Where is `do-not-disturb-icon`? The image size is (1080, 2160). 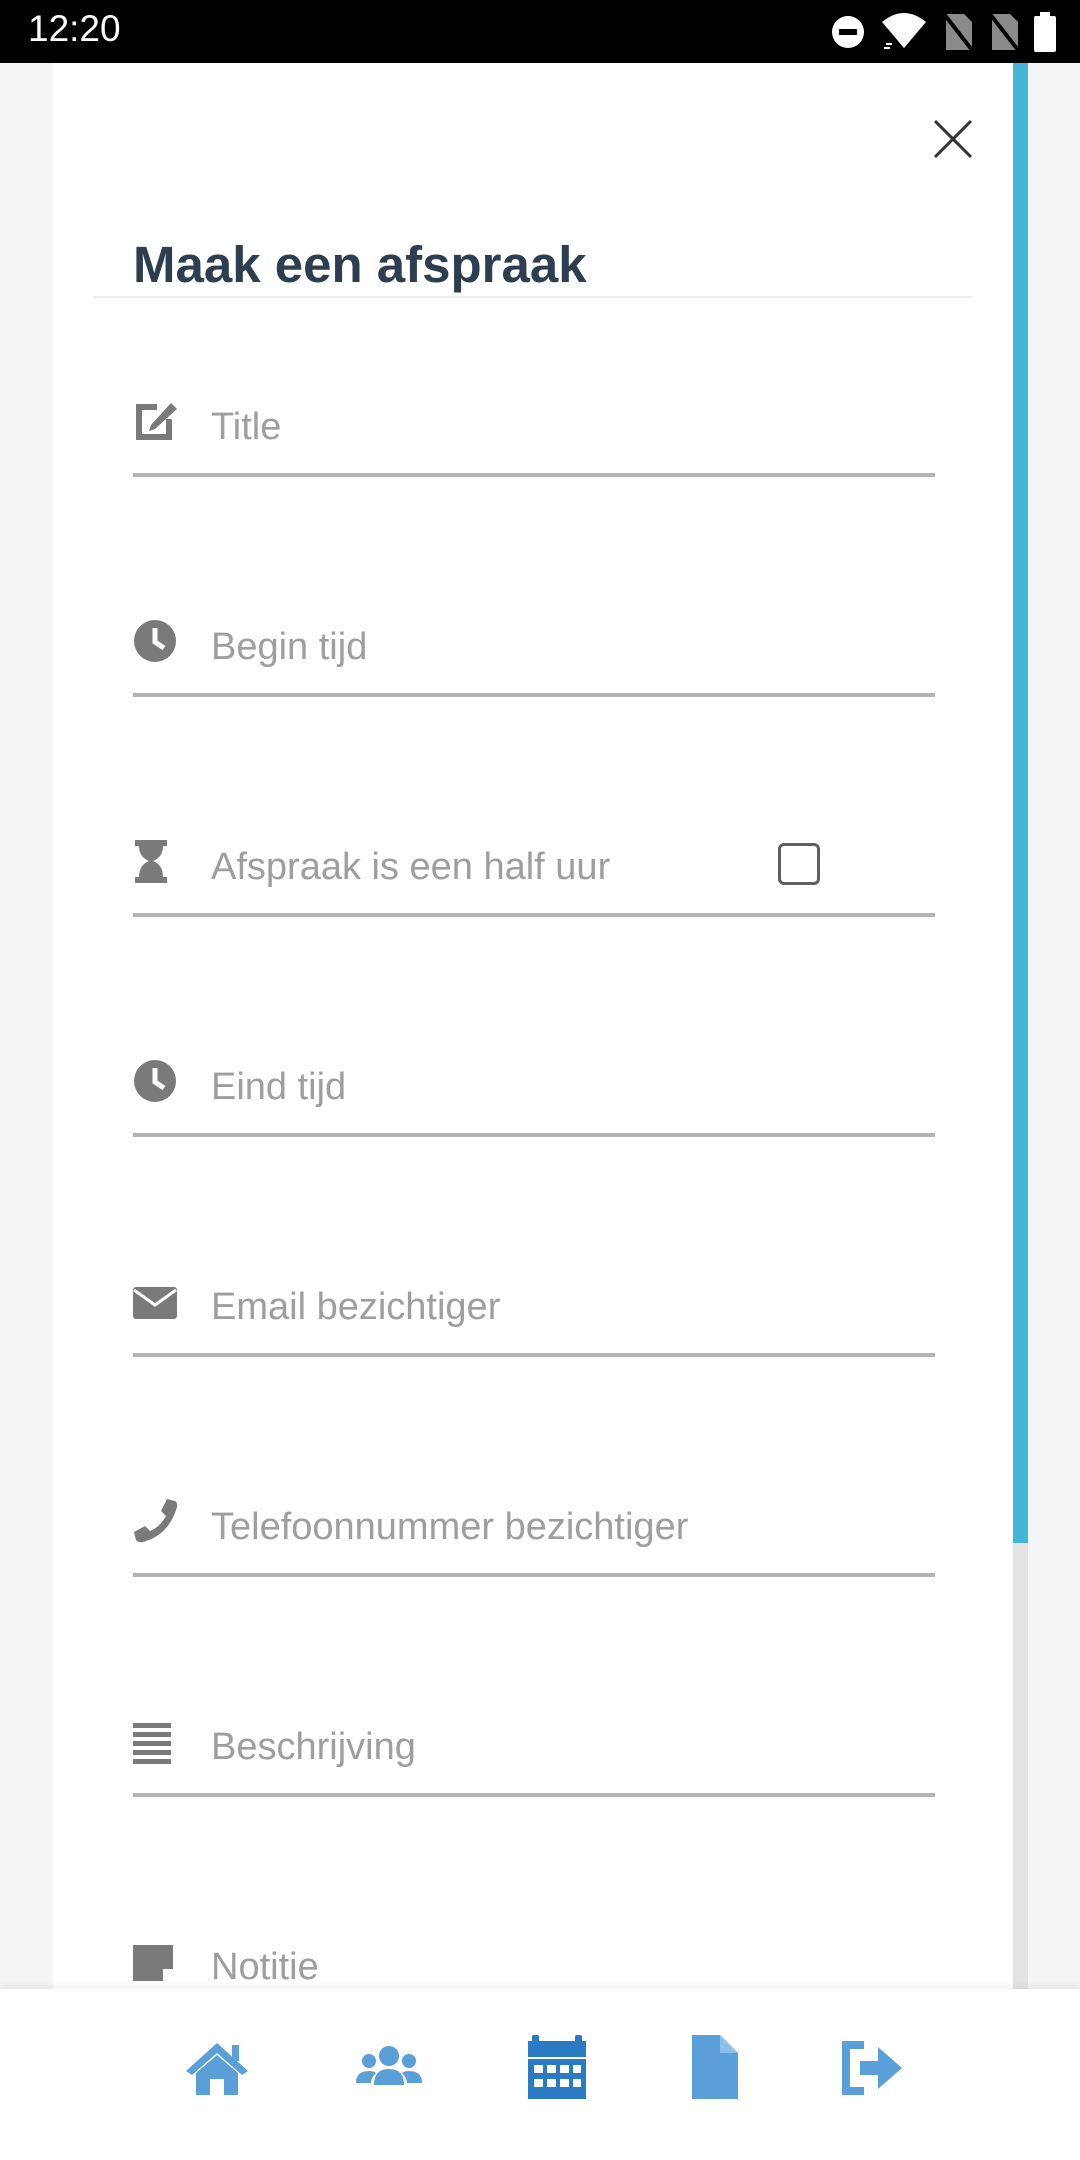 do-not-disturb-icon is located at coordinates (848, 32).